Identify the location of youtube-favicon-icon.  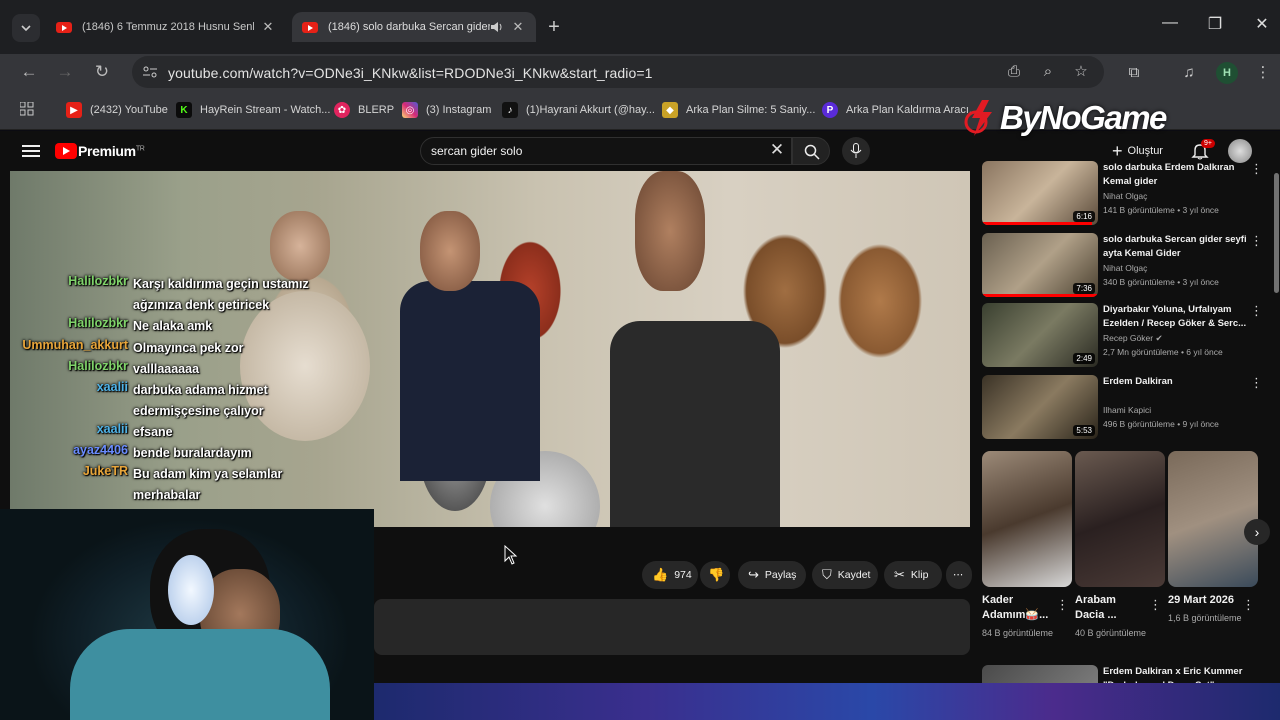
(310, 27).